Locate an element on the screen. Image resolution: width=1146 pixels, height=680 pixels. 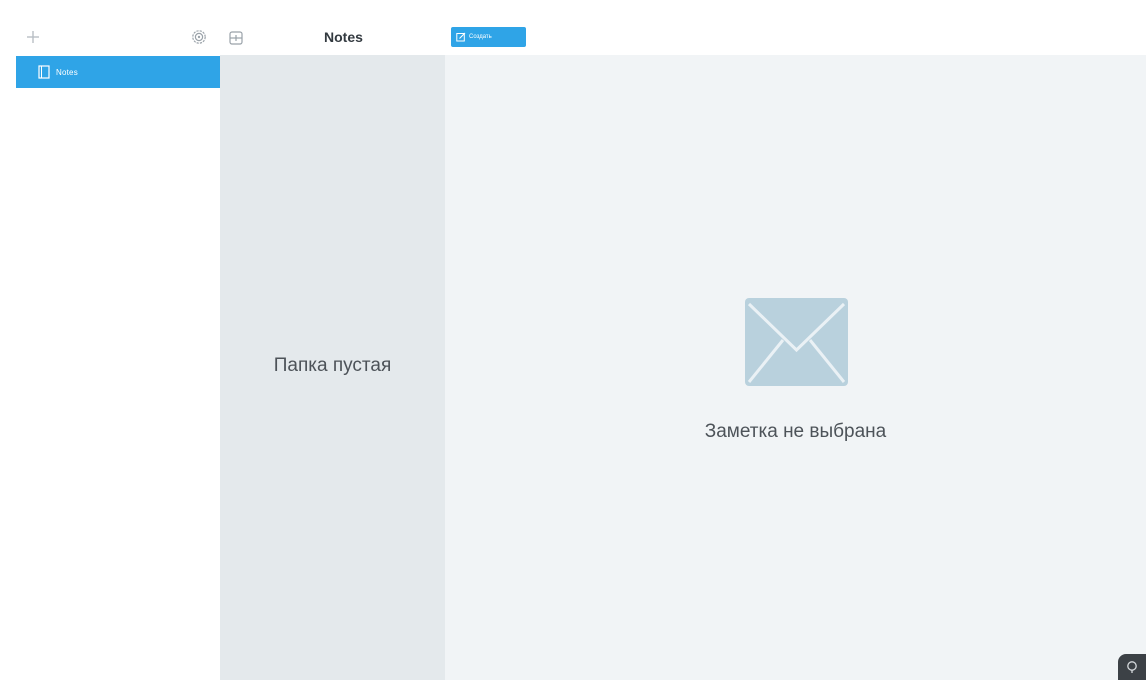
gear-icon is located at coordinates (199, 37).